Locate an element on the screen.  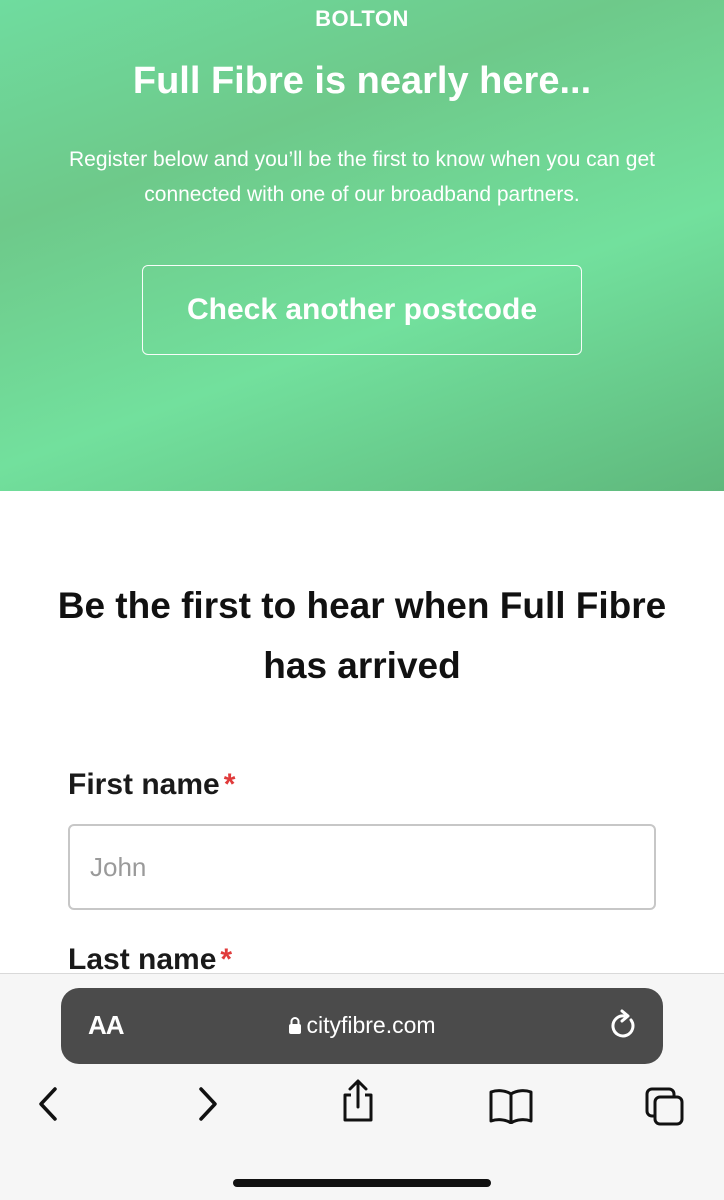
url-text: cityfibre.com is located at coordinates (371, 1025).